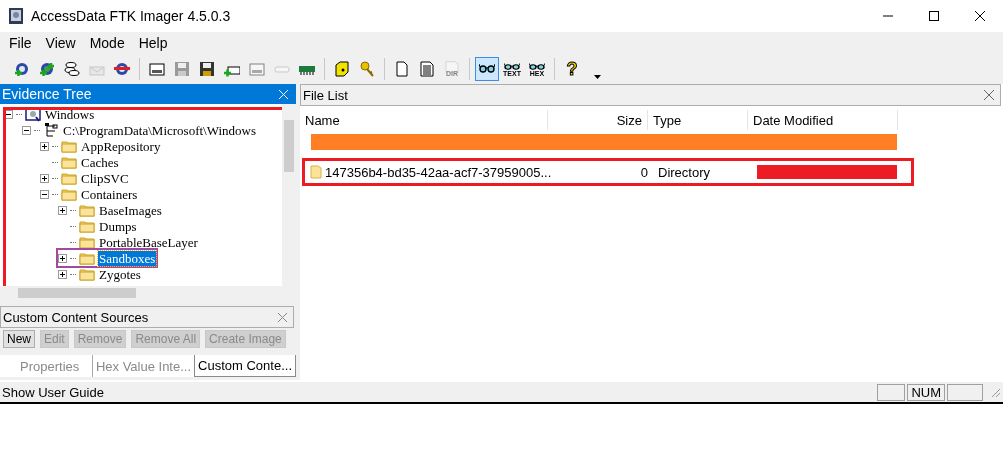  I want to click on tree-item: ClipSVC, so click(105, 178).